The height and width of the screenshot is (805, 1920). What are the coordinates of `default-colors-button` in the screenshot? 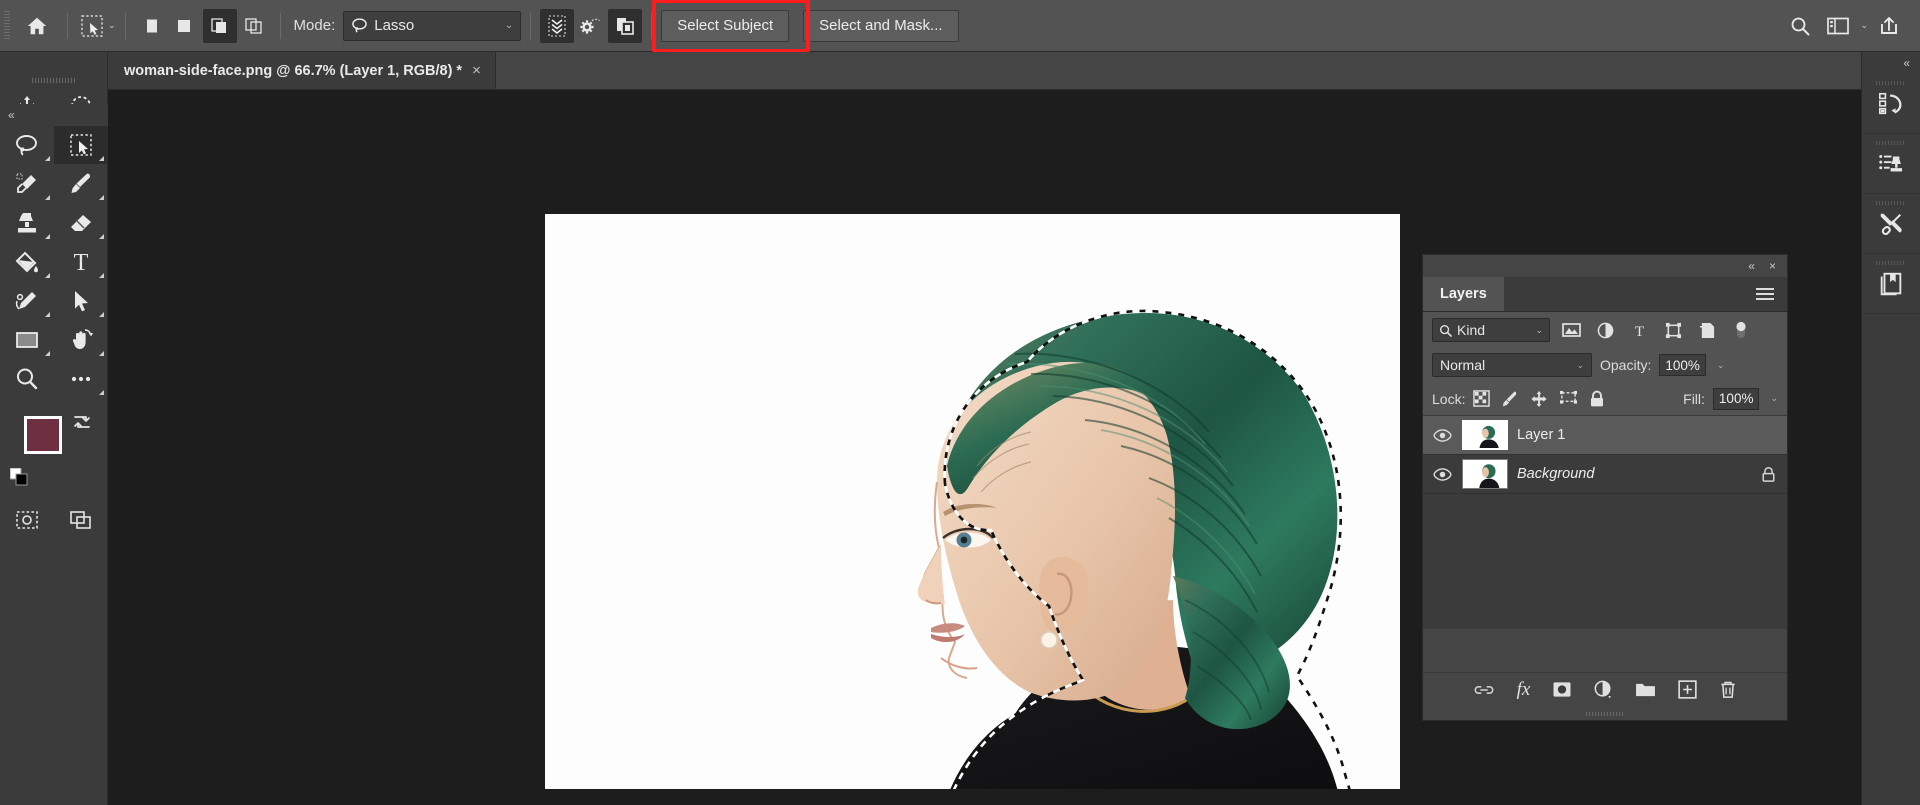 It's located at (19, 477).